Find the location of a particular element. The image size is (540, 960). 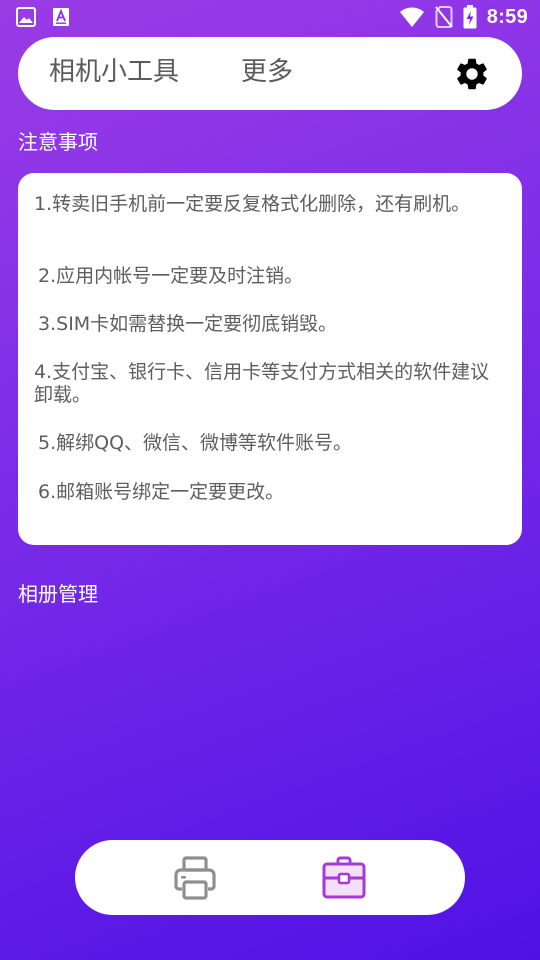

nav-printer-button is located at coordinates (195, 878).